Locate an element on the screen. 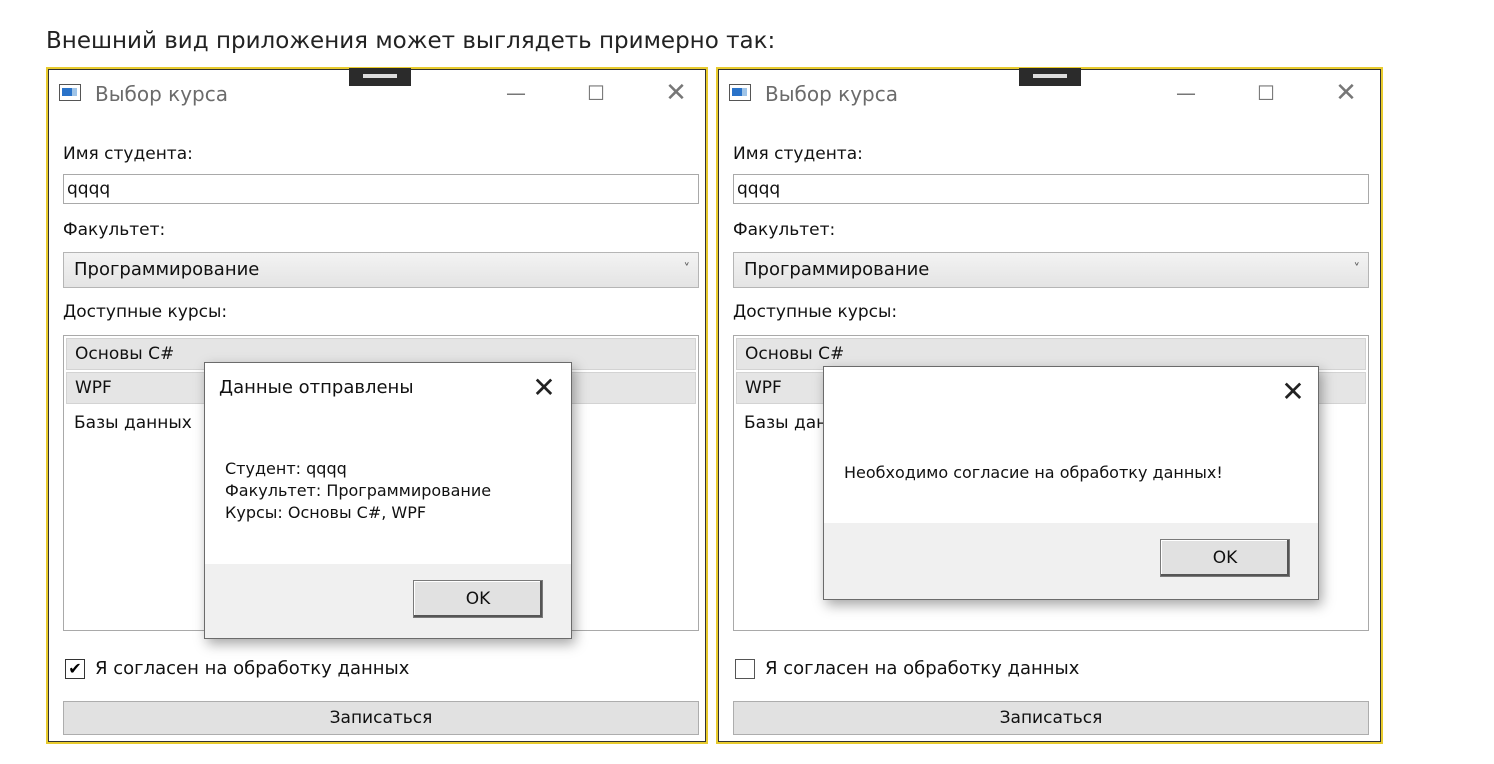 The height and width of the screenshot is (764, 1494). dialog-title: Данные отправлены is located at coordinates (316, 387).